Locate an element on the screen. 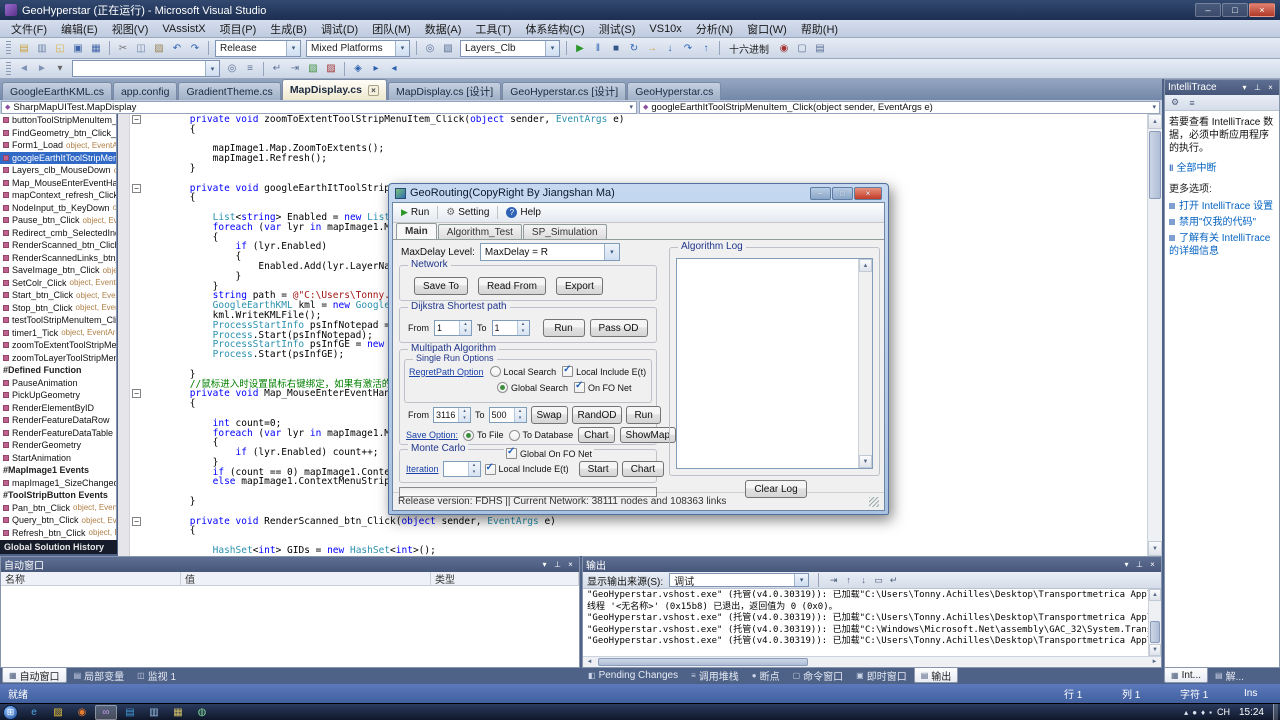 This screenshot has height=720, width=1280. code-line: } is located at coordinates (632, 169).